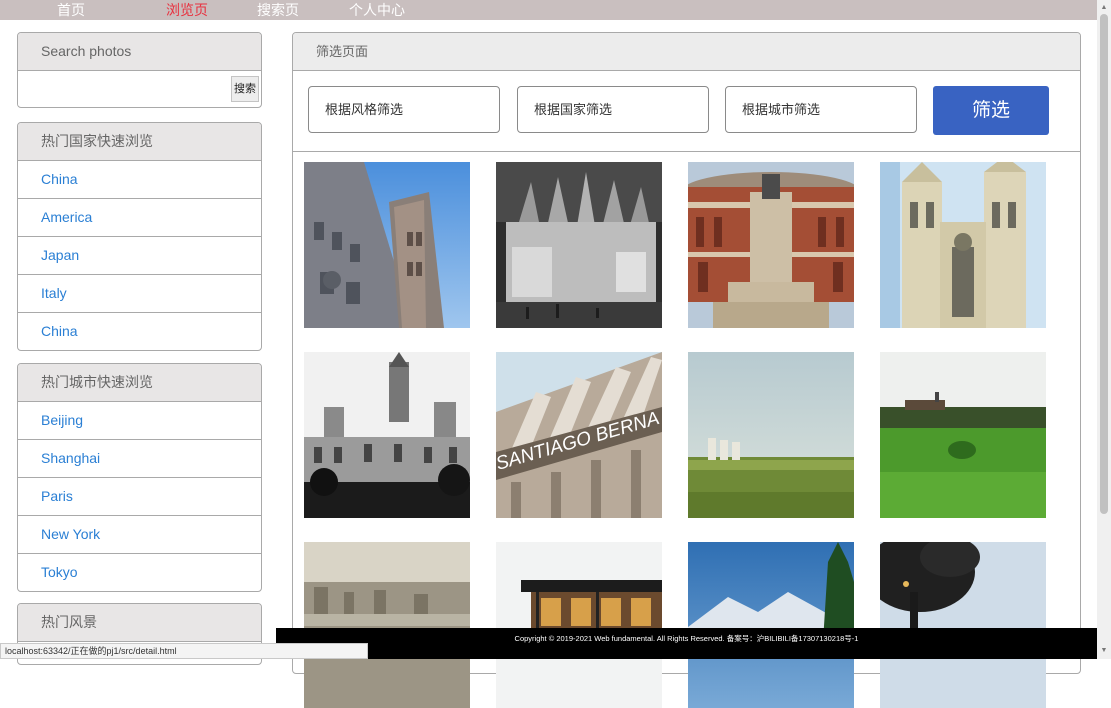  I want to click on photo-madrid-palace, so click(387, 435).